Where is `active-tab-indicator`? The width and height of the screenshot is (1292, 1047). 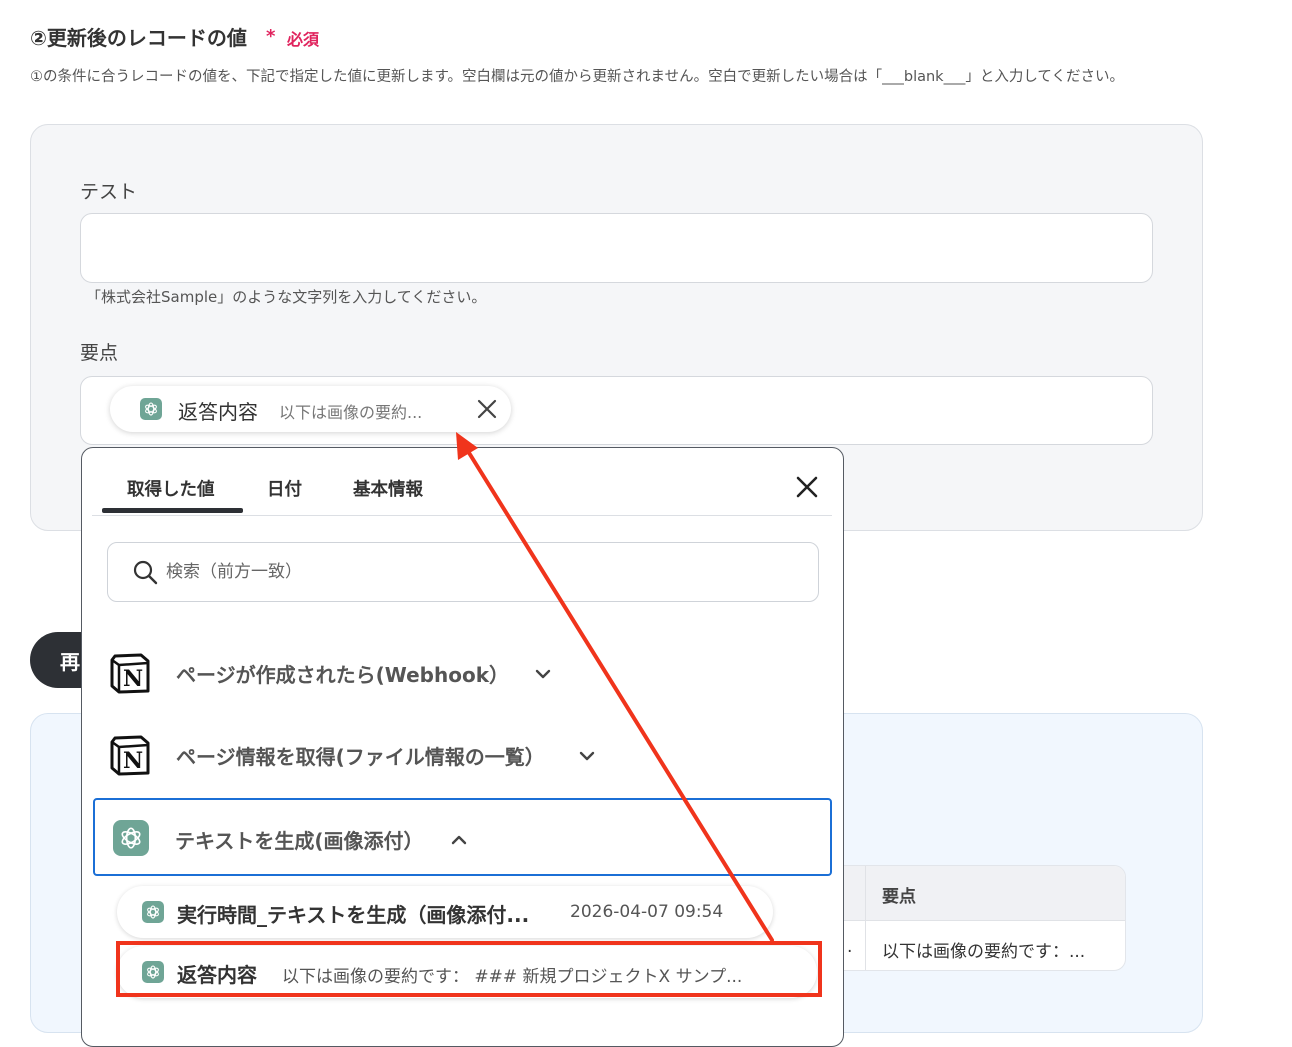 active-tab-indicator is located at coordinates (172, 510).